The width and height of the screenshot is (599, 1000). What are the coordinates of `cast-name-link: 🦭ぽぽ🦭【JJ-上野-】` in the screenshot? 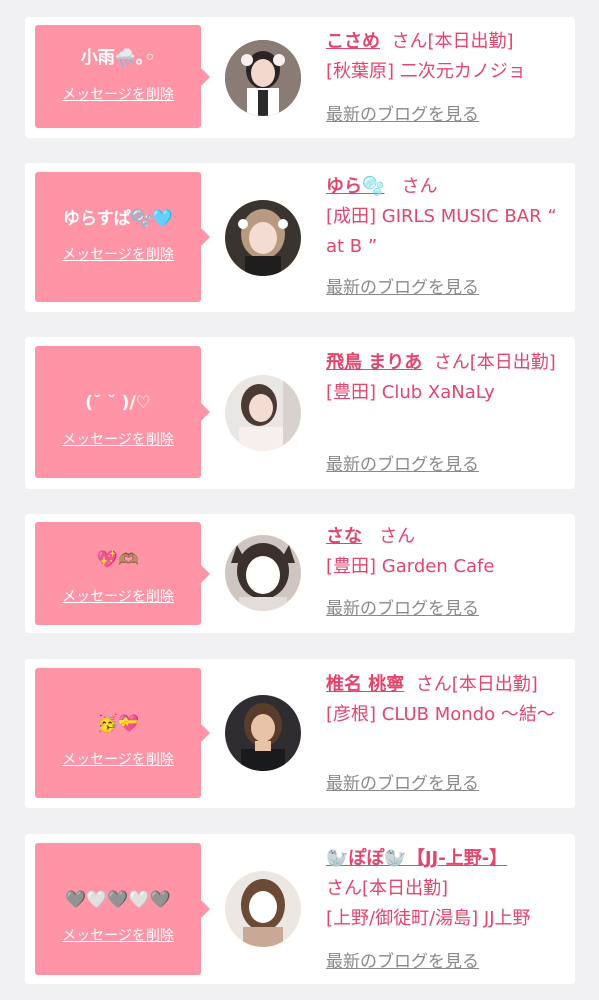 It's located at (416, 858).